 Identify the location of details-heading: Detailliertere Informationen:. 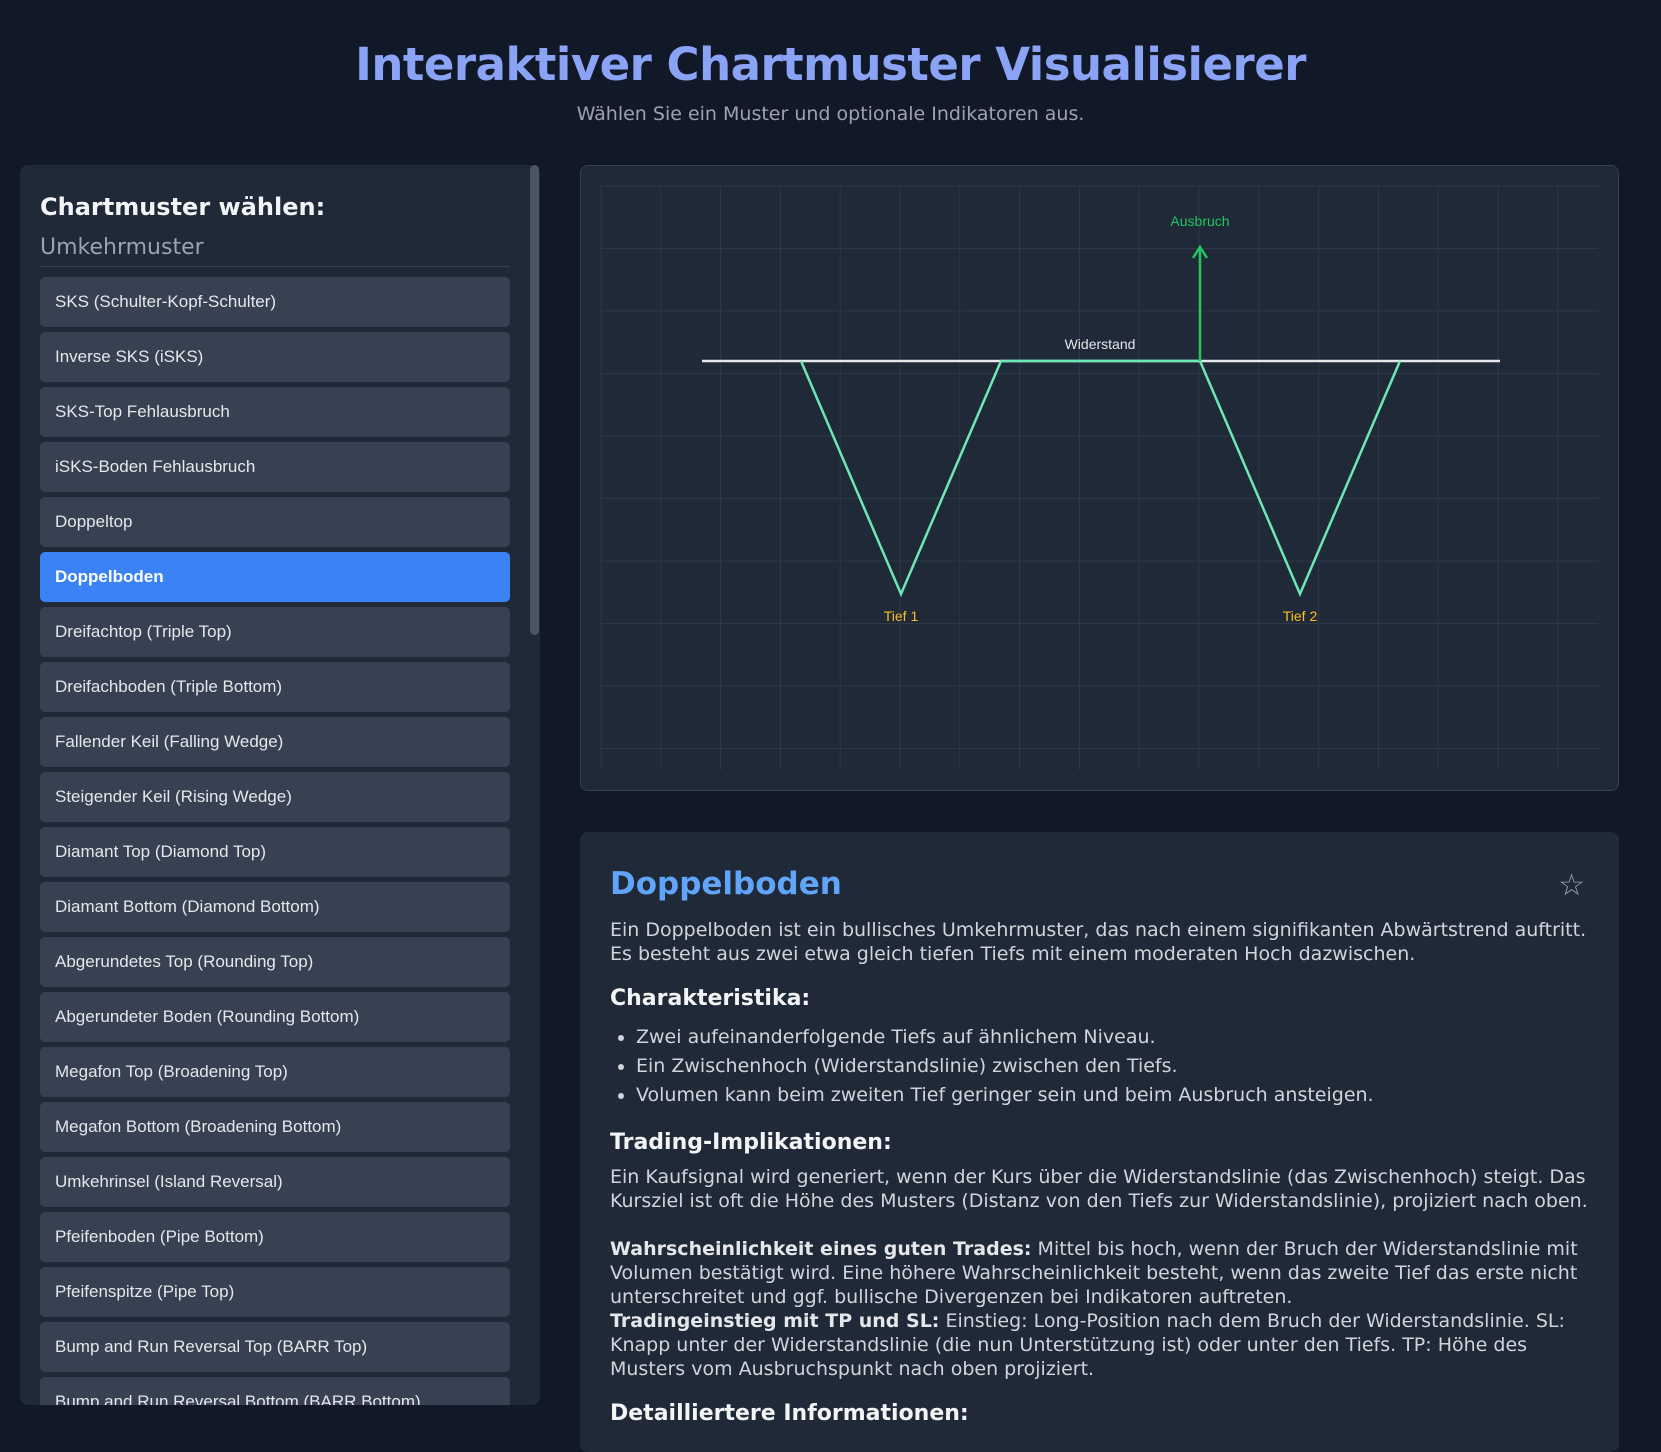
(789, 1413).